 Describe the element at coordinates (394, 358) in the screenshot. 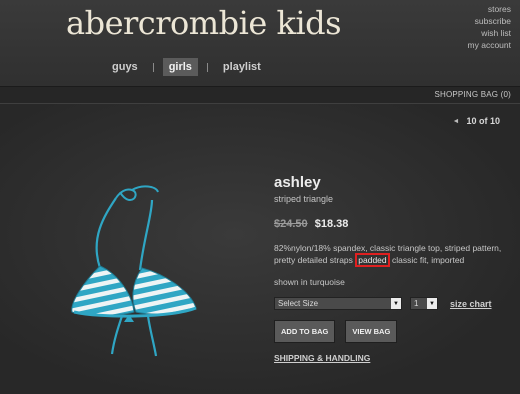

I see `shipping-handling-link: SHIPPING & HANDLING` at that location.